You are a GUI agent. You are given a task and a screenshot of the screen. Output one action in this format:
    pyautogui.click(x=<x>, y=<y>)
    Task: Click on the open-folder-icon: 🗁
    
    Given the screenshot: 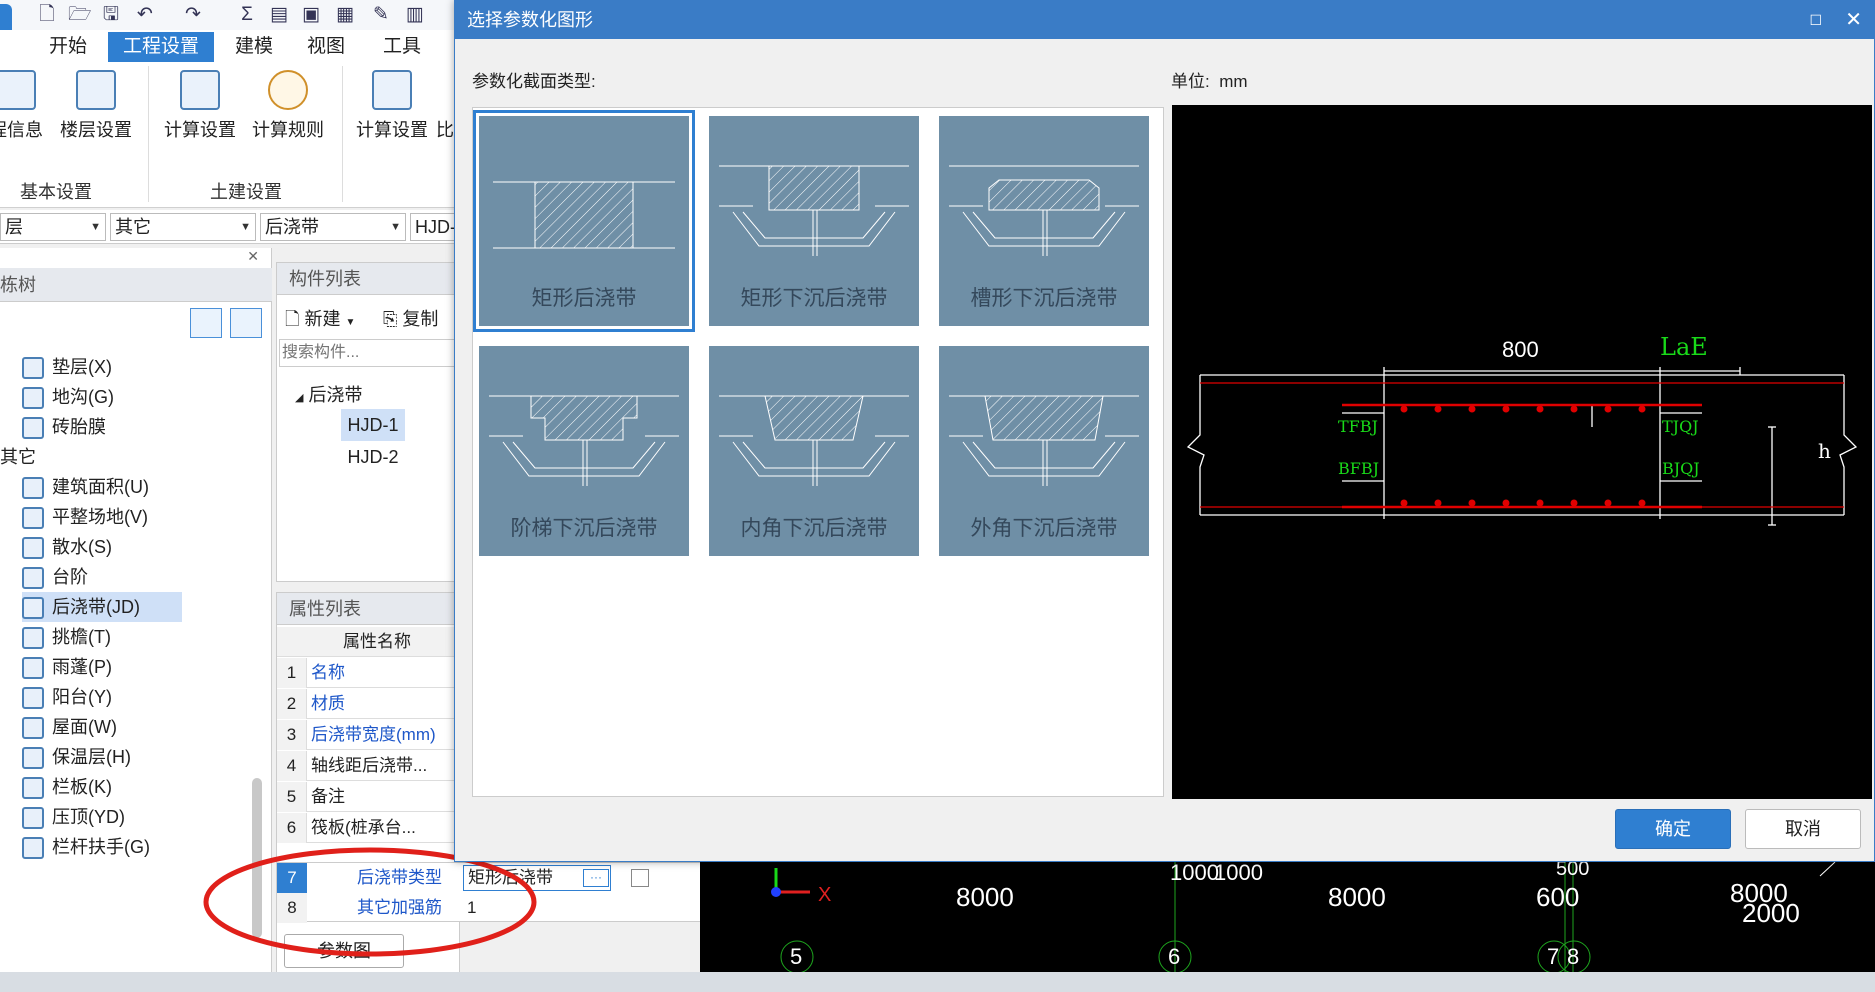 What is the action you would take?
    pyautogui.click(x=80, y=15)
    